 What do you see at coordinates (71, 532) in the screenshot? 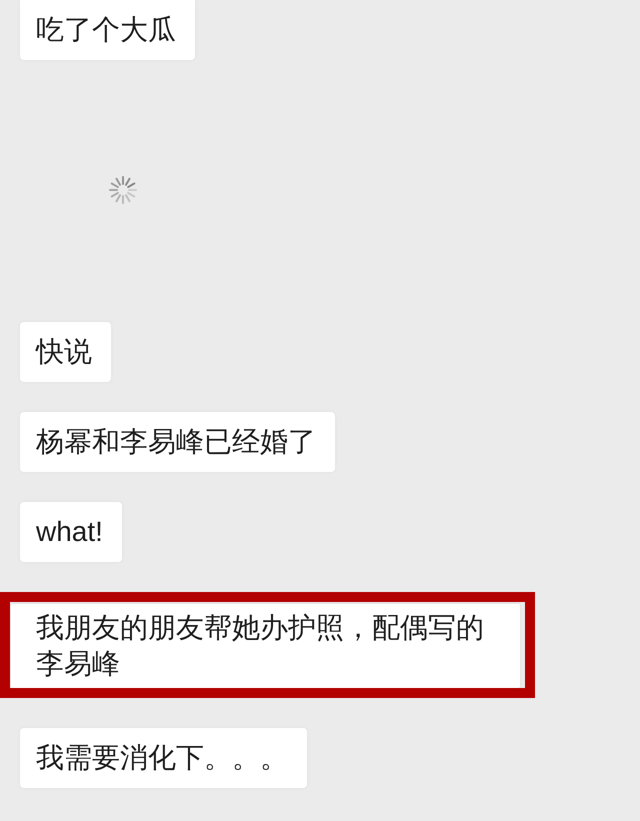
I see `message-bubble: what!` at bounding box center [71, 532].